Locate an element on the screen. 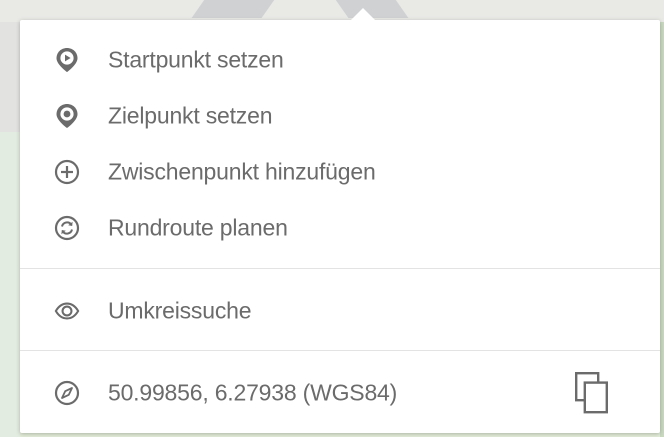 Image resolution: width=664 pixels, height=437 pixels. map-top-area is located at coordinates (332, 11).